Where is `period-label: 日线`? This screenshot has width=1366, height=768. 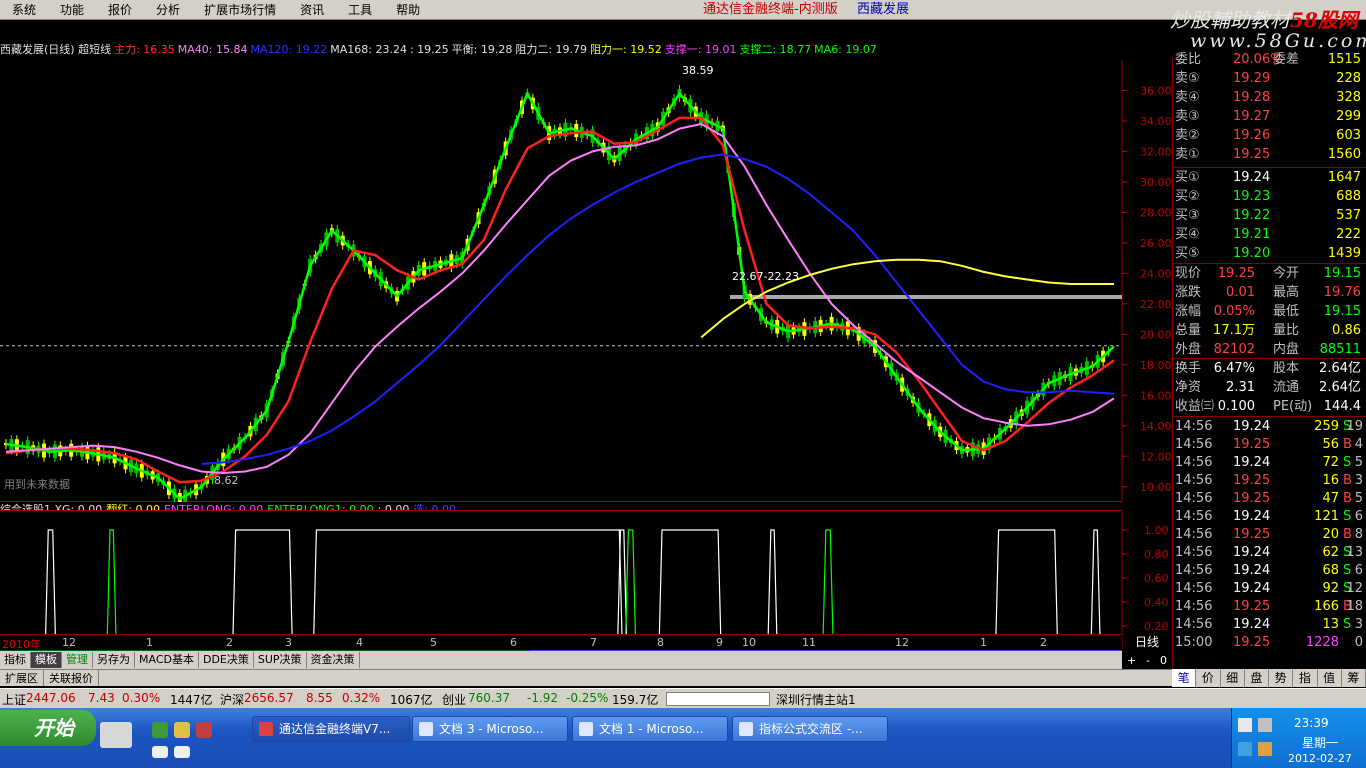 period-label: 日线 is located at coordinates (1147, 642).